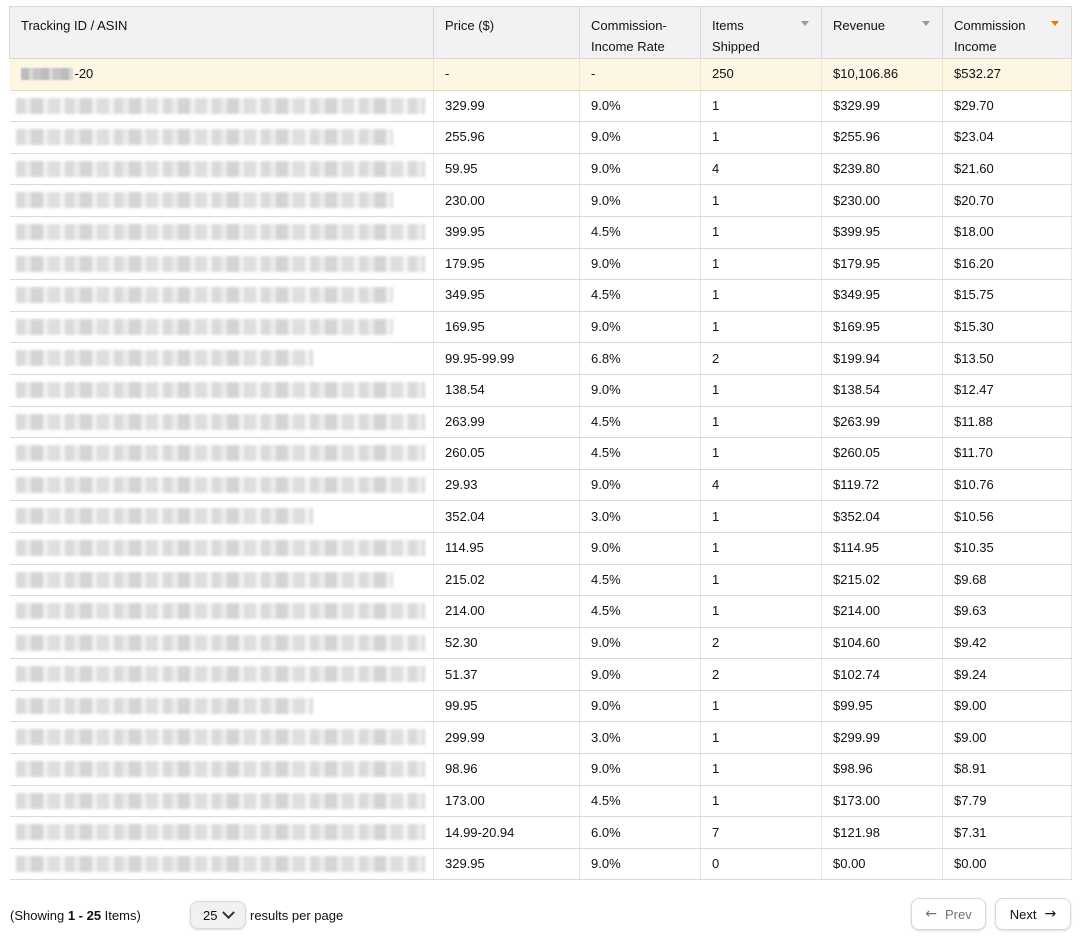 The image size is (1080, 938). Describe the element at coordinates (1007, 580) in the screenshot. I see `commission-income-cell: $9.68` at that location.